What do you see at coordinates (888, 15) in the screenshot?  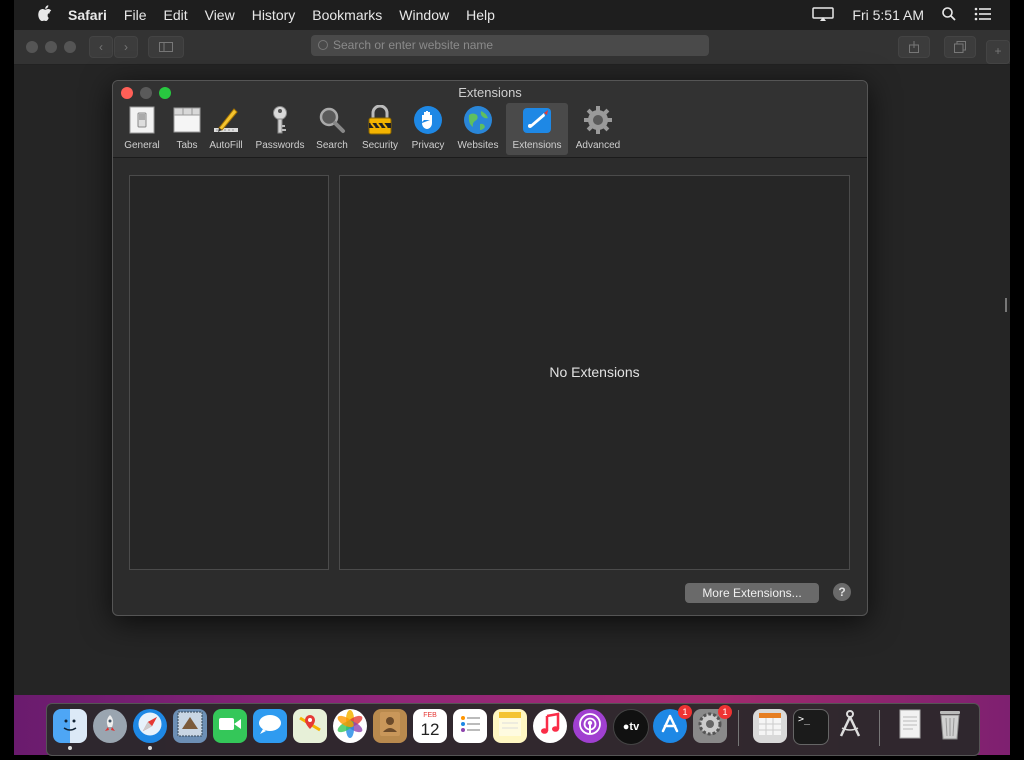 I see `menubar-clock: Fri 5:51 AM` at bounding box center [888, 15].